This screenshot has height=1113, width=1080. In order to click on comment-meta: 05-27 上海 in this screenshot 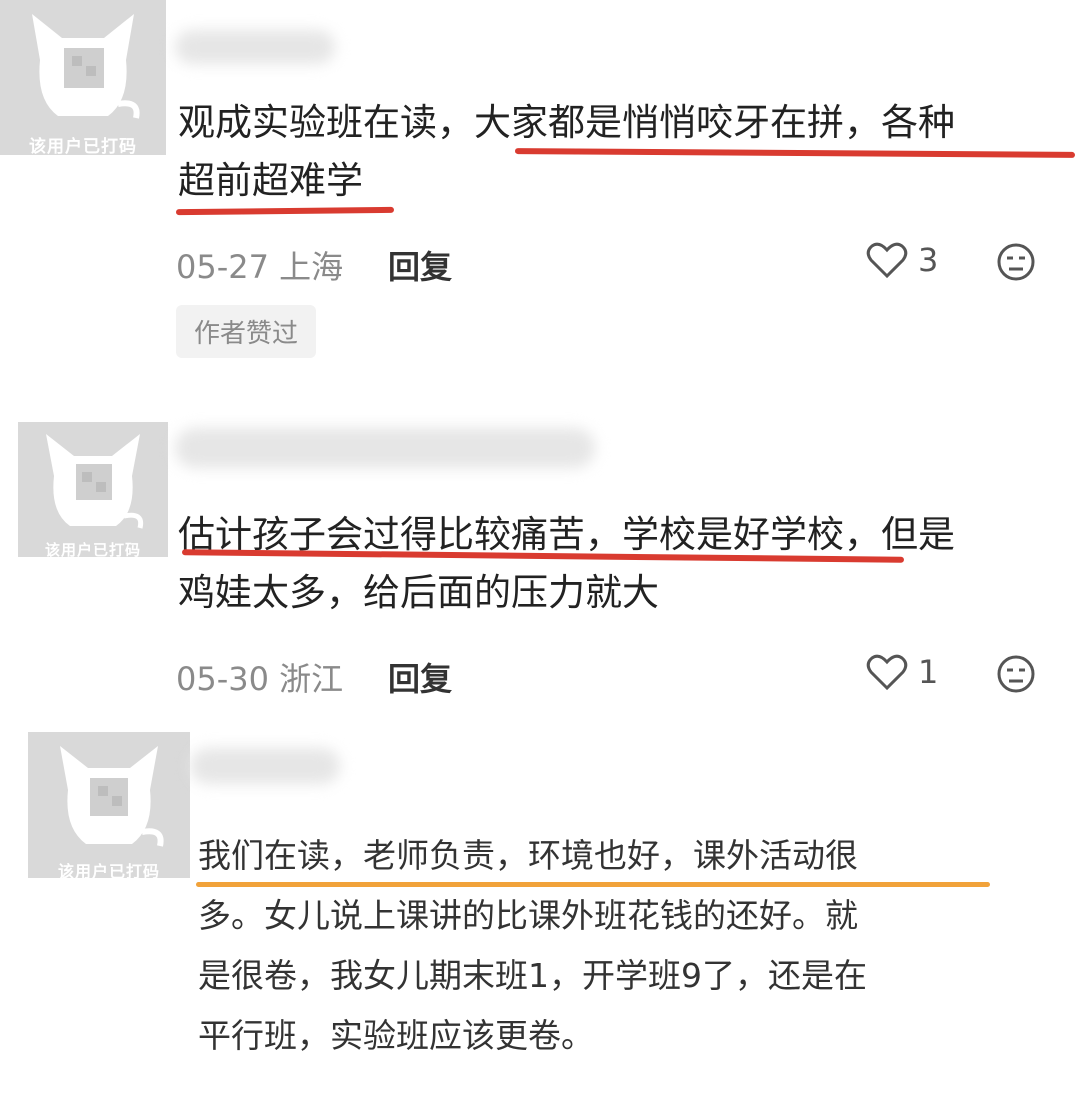, I will do `click(259, 265)`.